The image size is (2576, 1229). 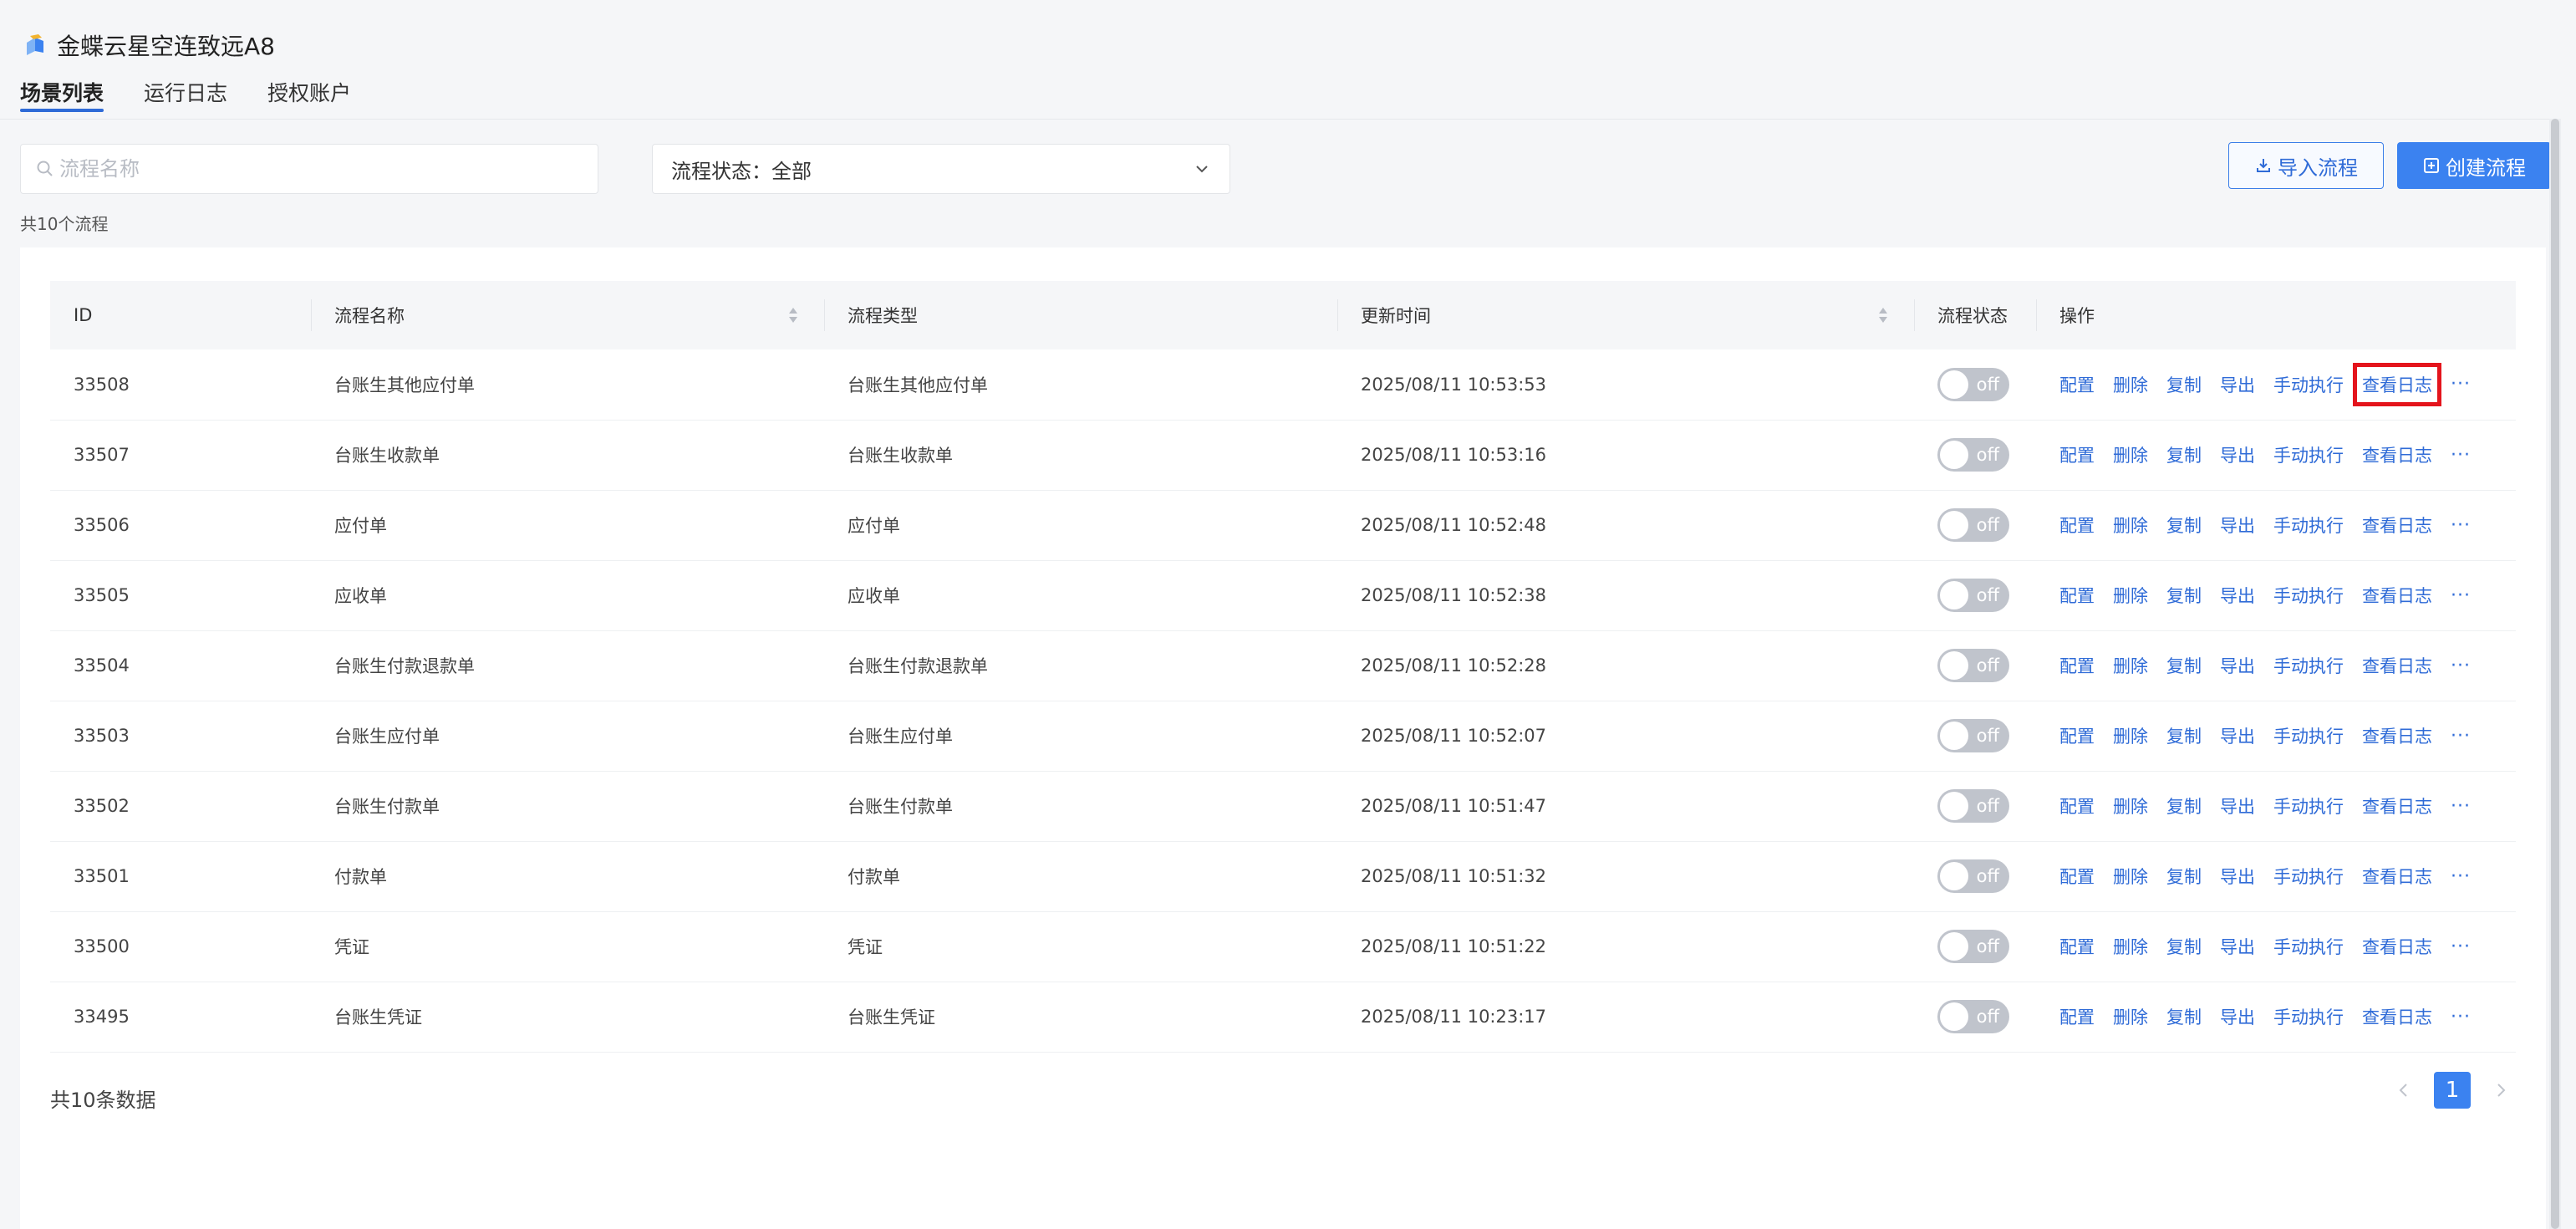 I want to click on page-scrollbar, so click(x=2555, y=674).